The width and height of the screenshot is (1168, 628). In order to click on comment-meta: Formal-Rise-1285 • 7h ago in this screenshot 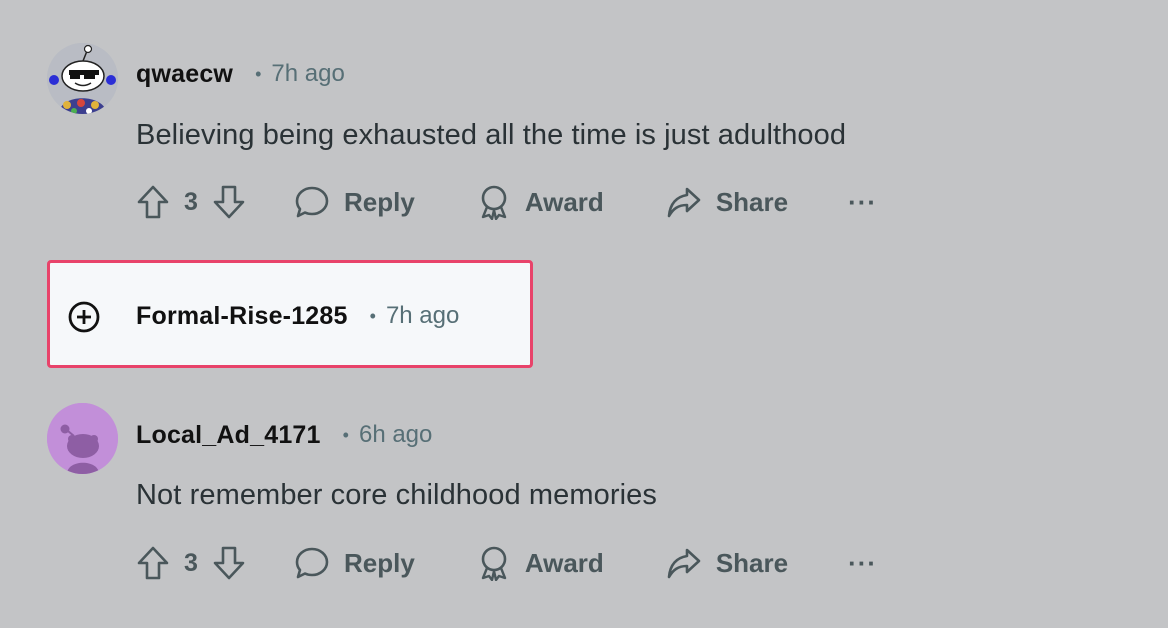, I will do `click(297, 316)`.